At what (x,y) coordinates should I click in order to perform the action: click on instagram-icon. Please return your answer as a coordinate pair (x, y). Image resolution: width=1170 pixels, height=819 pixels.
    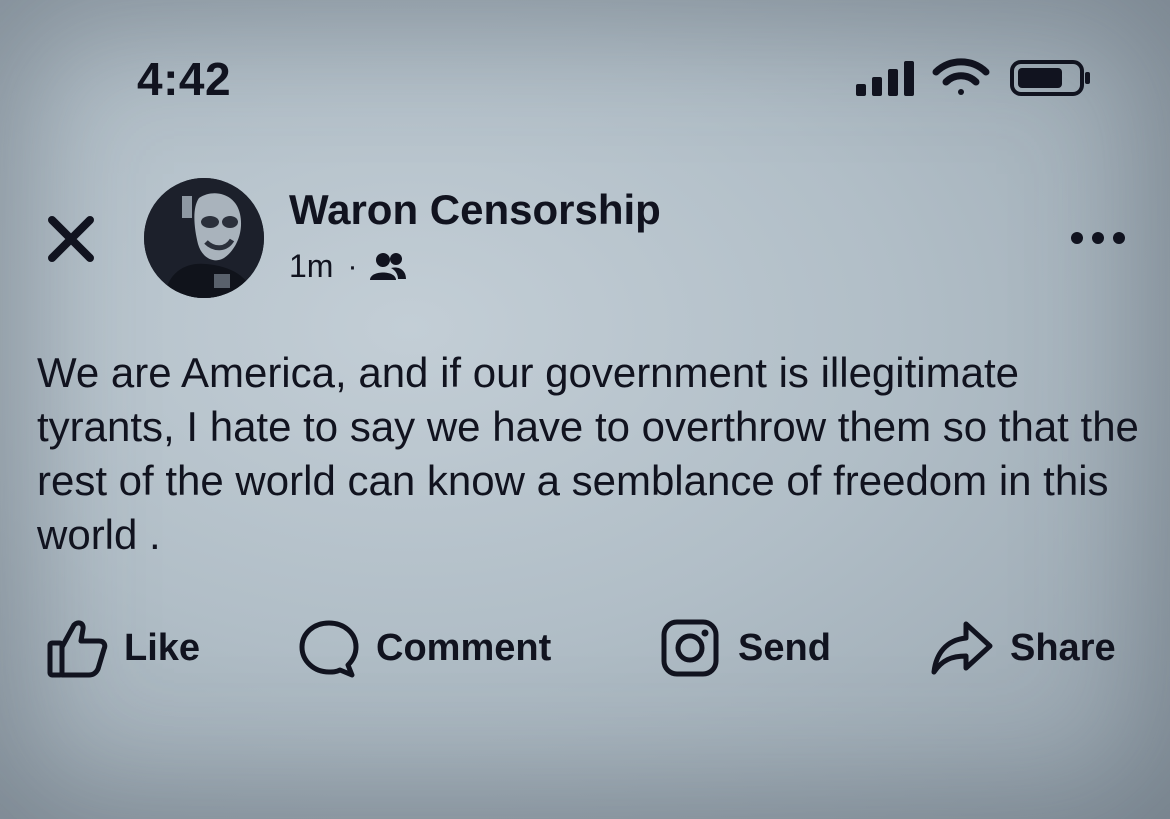
    Looking at the image, I should click on (690, 648).